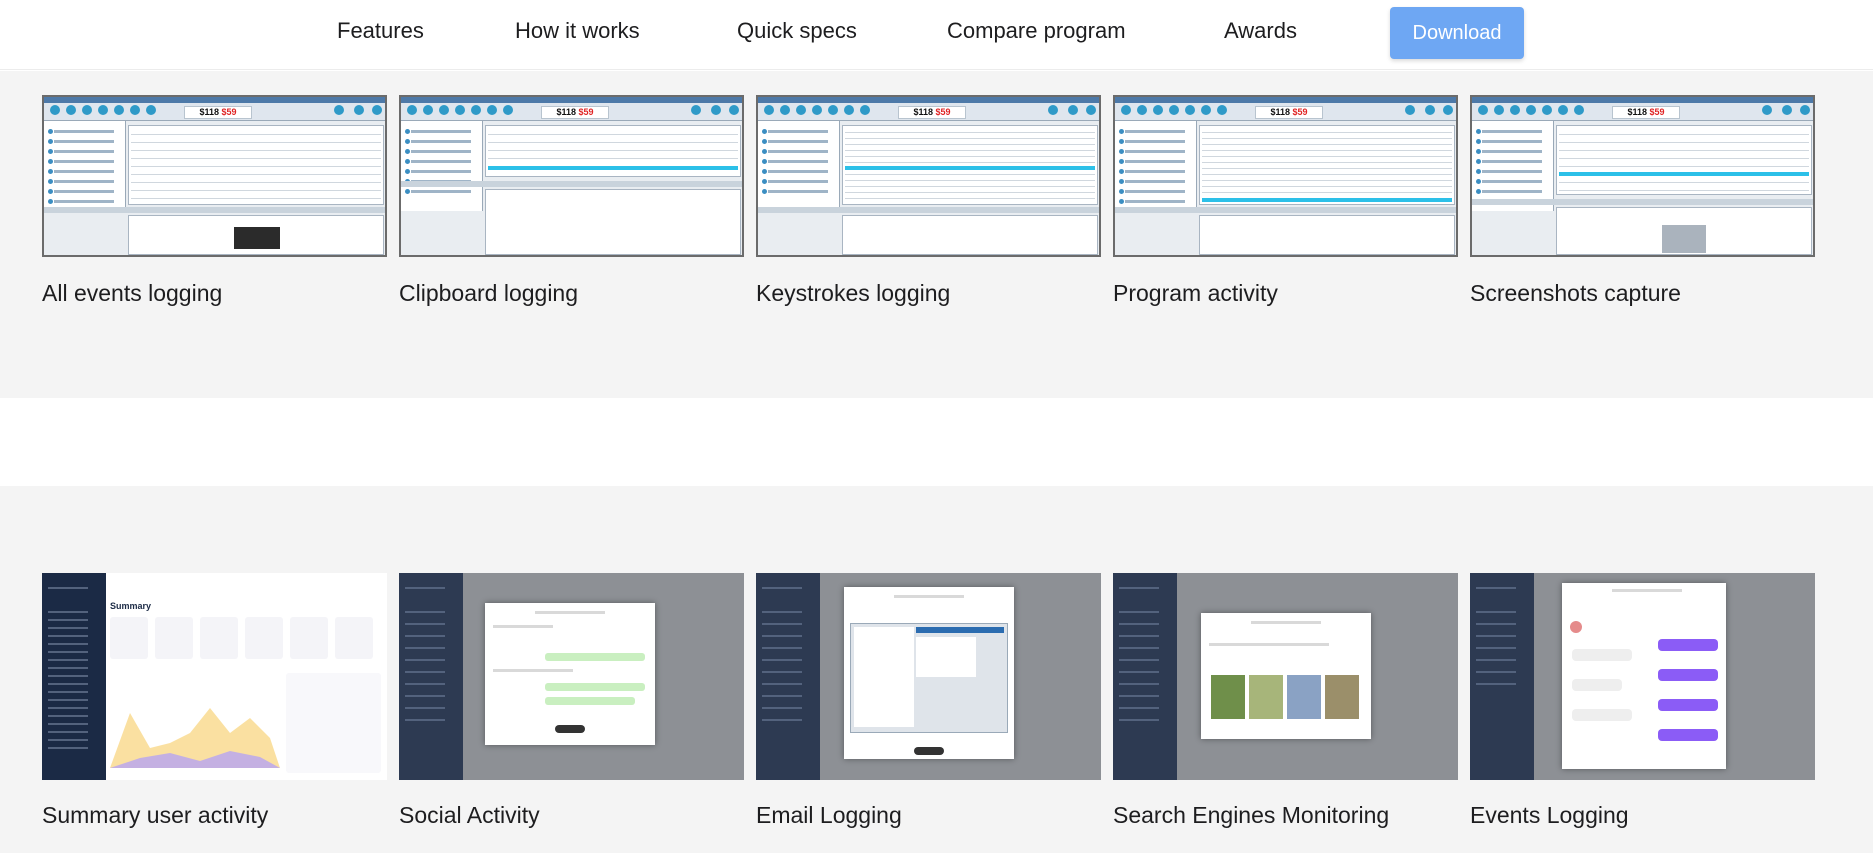 Image resolution: width=1873 pixels, height=853 pixels. I want to click on search-engines-thumbnail, so click(1285, 676).